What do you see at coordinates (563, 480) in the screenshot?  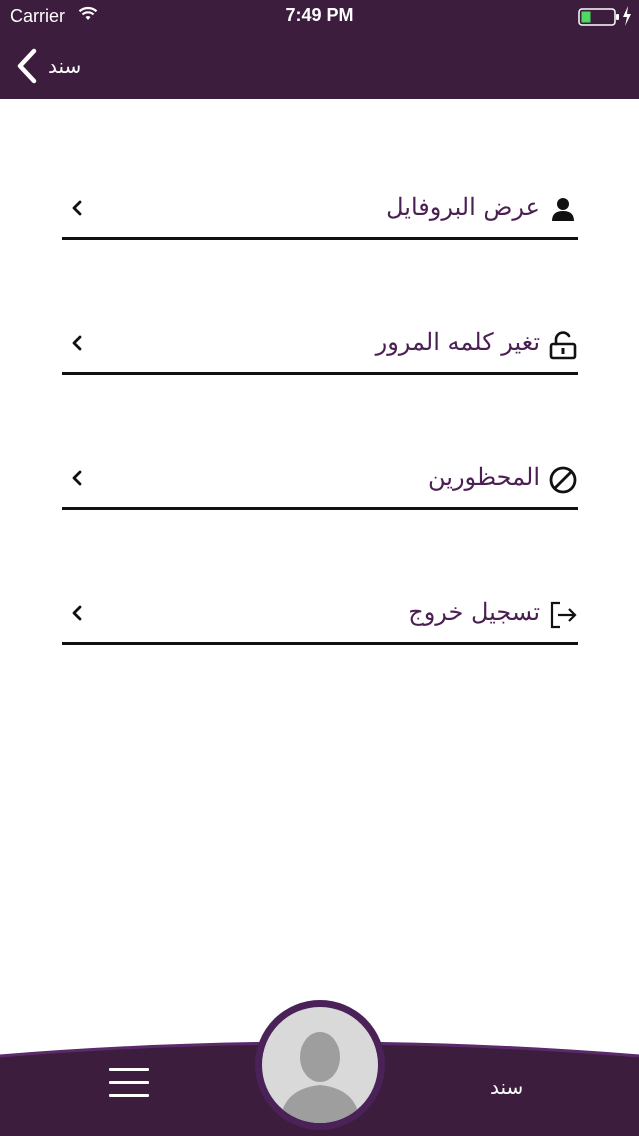 I see `blocked-icon` at bounding box center [563, 480].